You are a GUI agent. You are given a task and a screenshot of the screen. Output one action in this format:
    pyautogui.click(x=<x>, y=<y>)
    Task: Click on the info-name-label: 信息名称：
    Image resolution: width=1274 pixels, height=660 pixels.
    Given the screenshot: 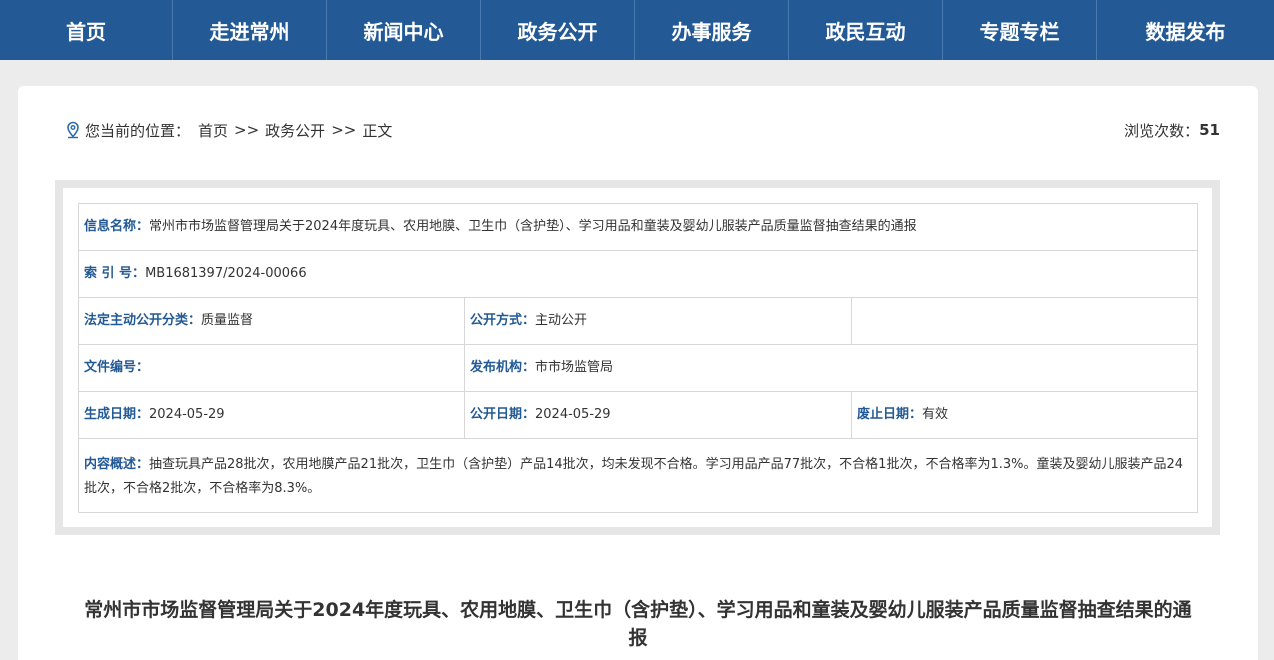 What is the action you would take?
    pyautogui.click(x=117, y=226)
    